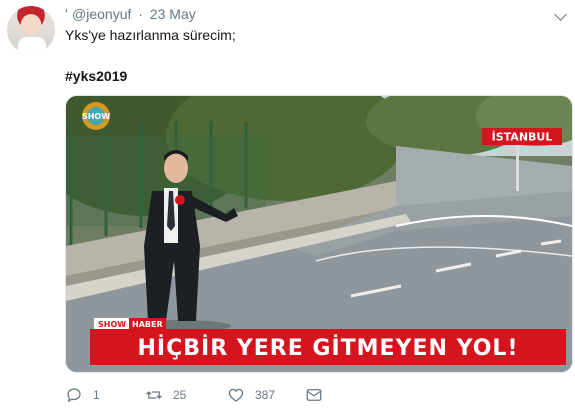 The height and width of the screenshot is (410, 575). What do you see at coordinates (147, 324) in the screenshot?
I see `banner-section-text: HABER` at bounding box center [147, 324].